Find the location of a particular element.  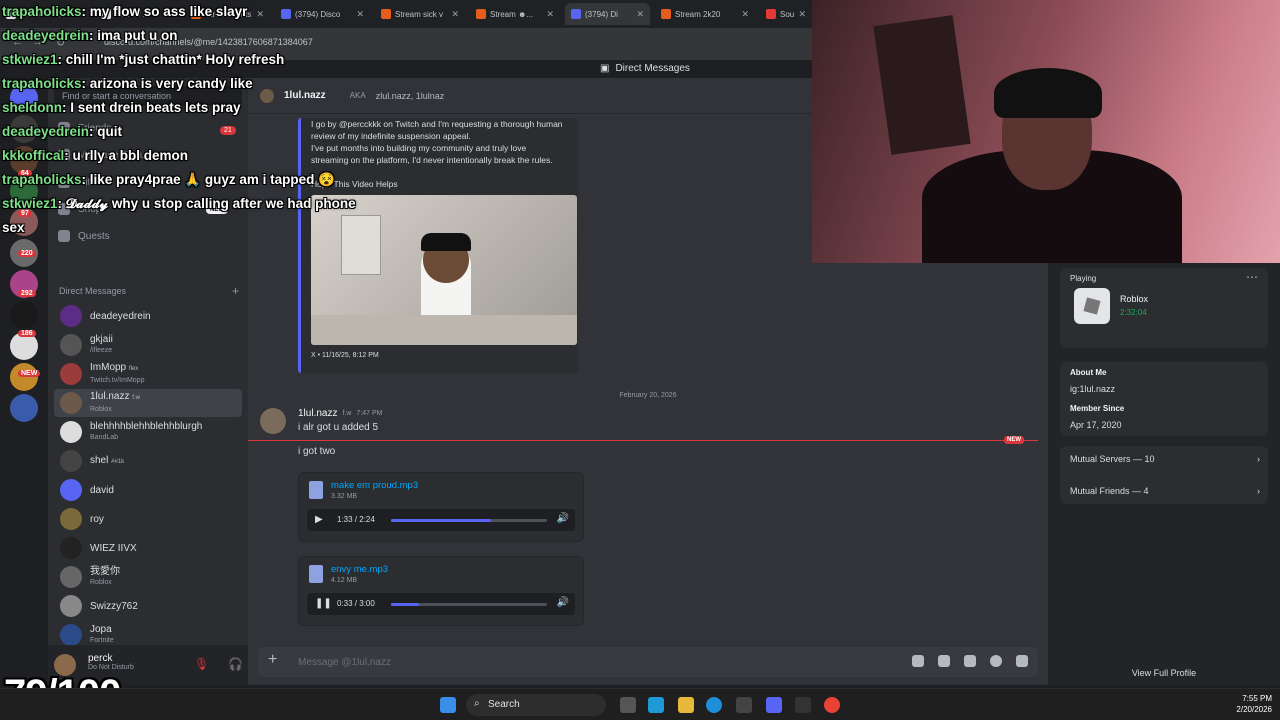

dm-name: 1lul.nazz is located at coordinates (110, 396).